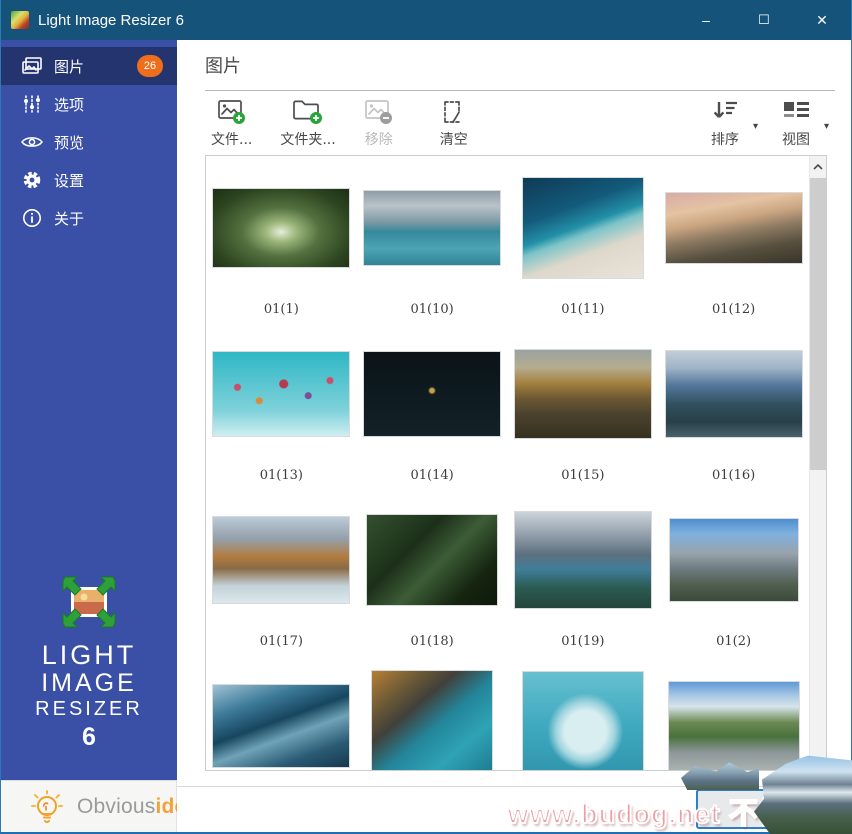 The height and width of the screenshot is (834, 852). What do you see at coordinates (89, 180) in the screenshot?
I see `sidebar-item-settings: 设置` at bounding box center [89, 180].